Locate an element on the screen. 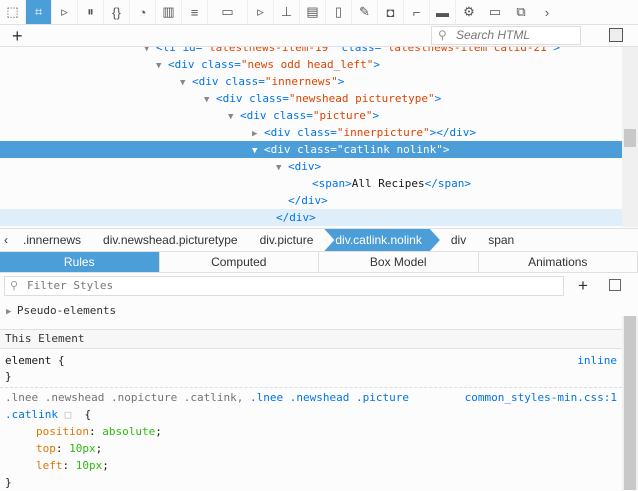  tab-computed: Computed is located at coordinates (240, 262).